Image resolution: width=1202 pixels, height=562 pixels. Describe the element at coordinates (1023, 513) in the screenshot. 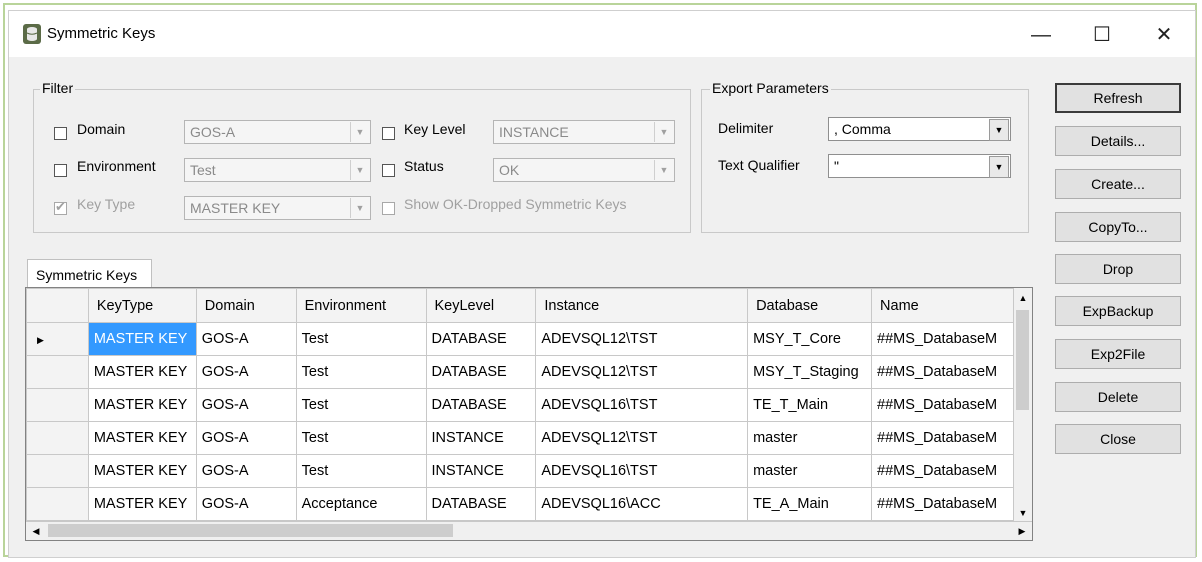

I see `scroll-down-icon: ▼` at that location.